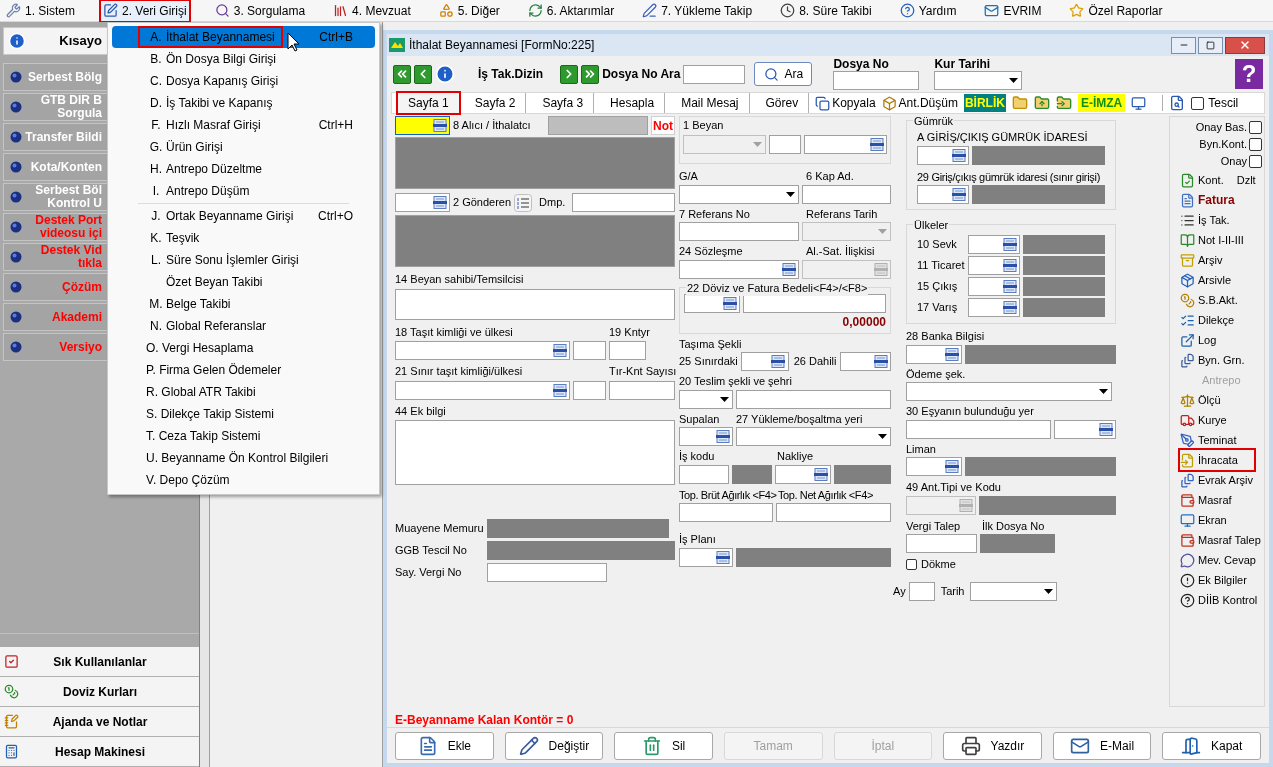 The image size is (1273, 767). Describe the element at coordinates (571, 10) in the screenshot. I see `menu-bar-item: 6. Aktarımlar` at that location.